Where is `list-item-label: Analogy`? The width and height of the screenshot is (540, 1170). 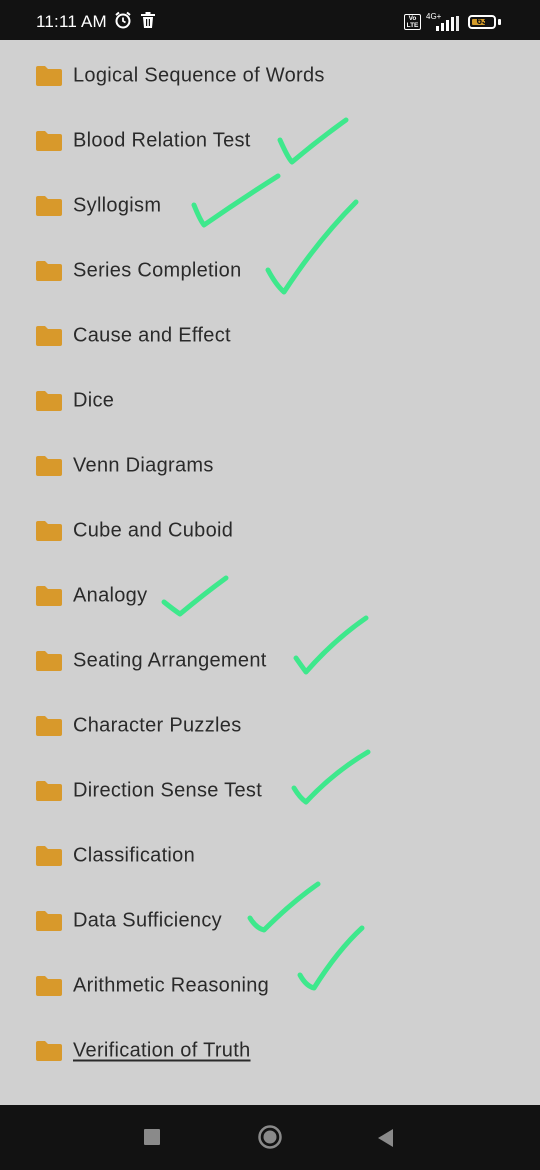
list-item-label: Analogy is located at coordinates (110, 595).